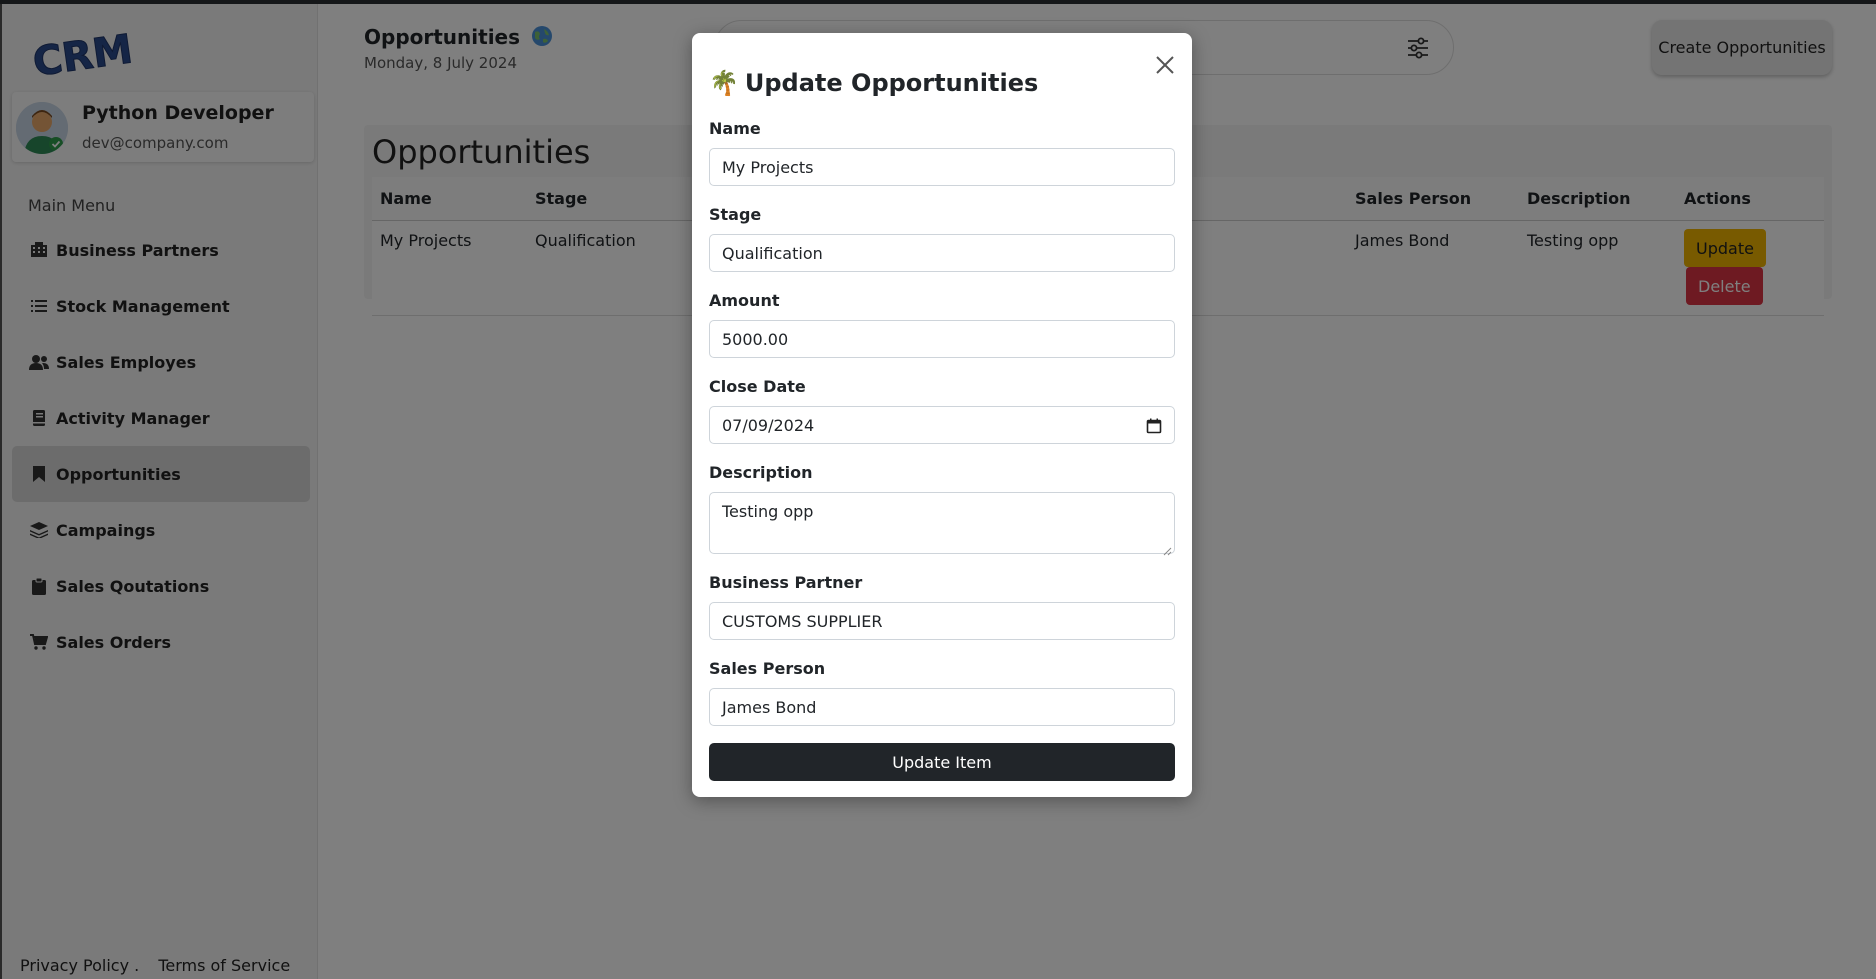 This screenshot has height=979, width=1876. What do you see at coordinates (942, 524) in the screenshot?
I see `description-field: Testing opp` at bounding box center [942, 524].